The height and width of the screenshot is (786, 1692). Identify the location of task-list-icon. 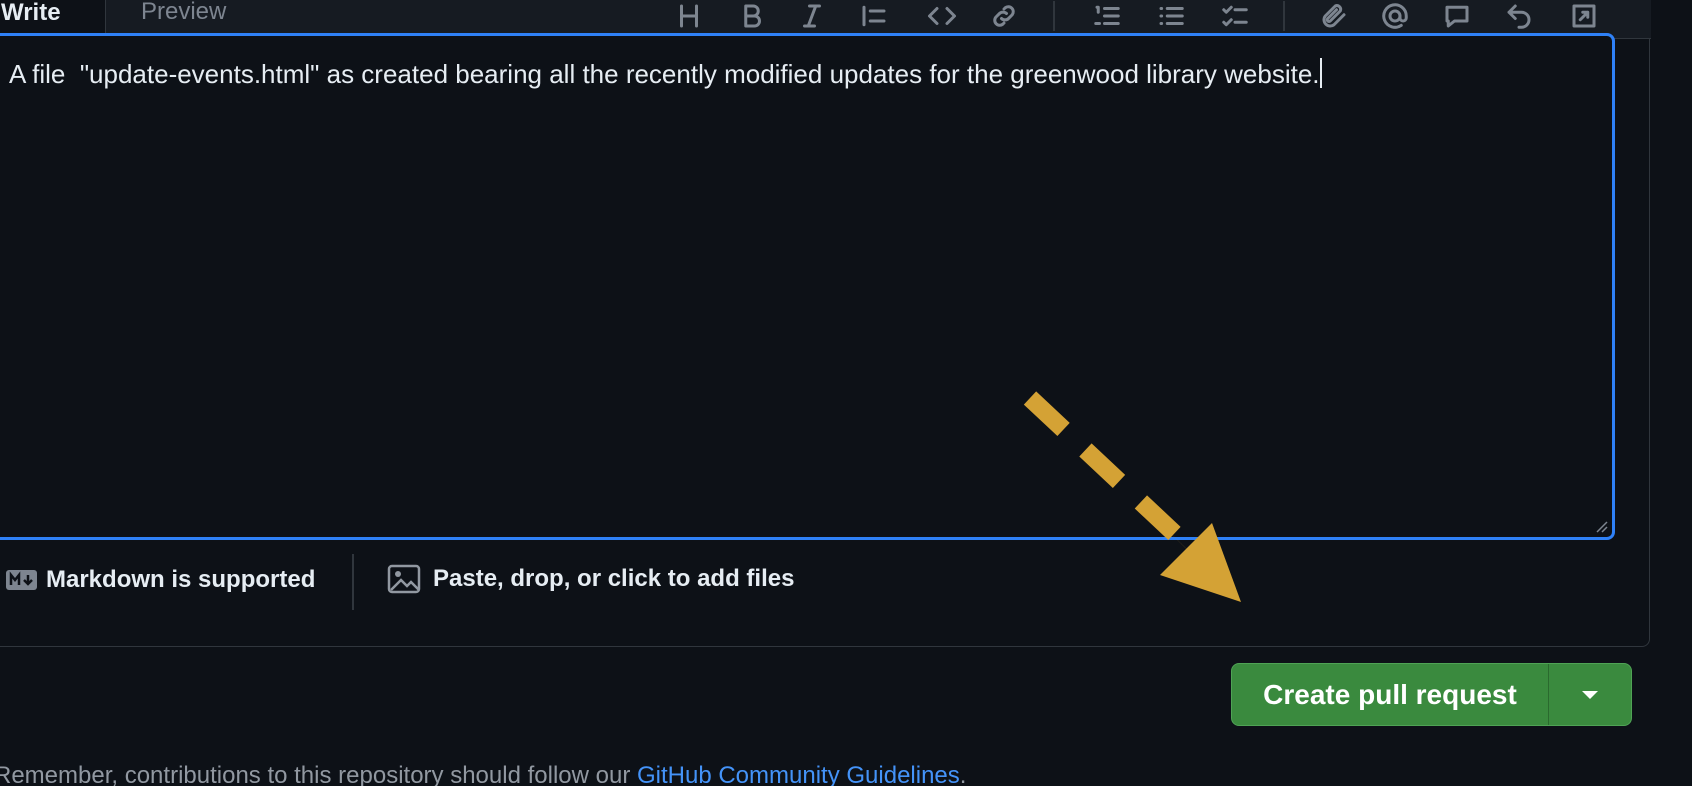
(1235, 17).